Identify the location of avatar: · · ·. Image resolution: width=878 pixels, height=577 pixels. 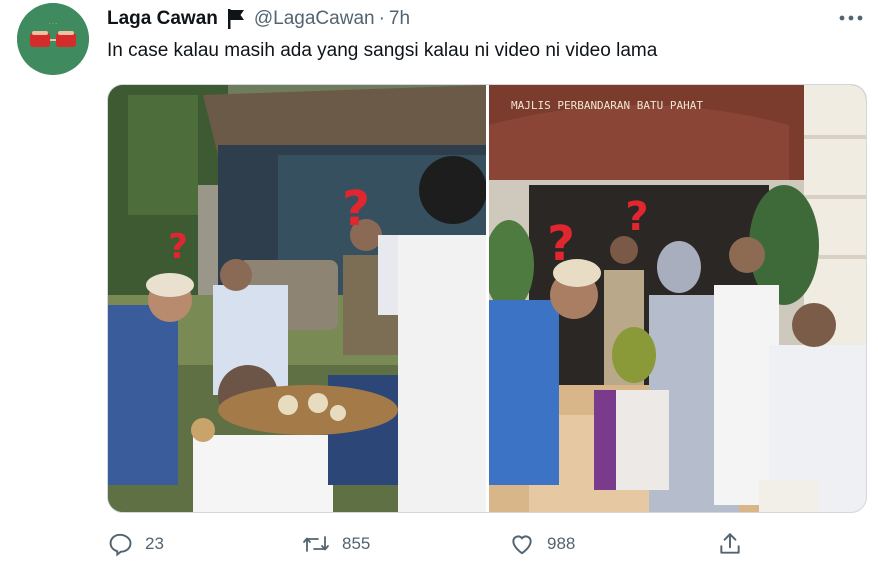
(53, 39).